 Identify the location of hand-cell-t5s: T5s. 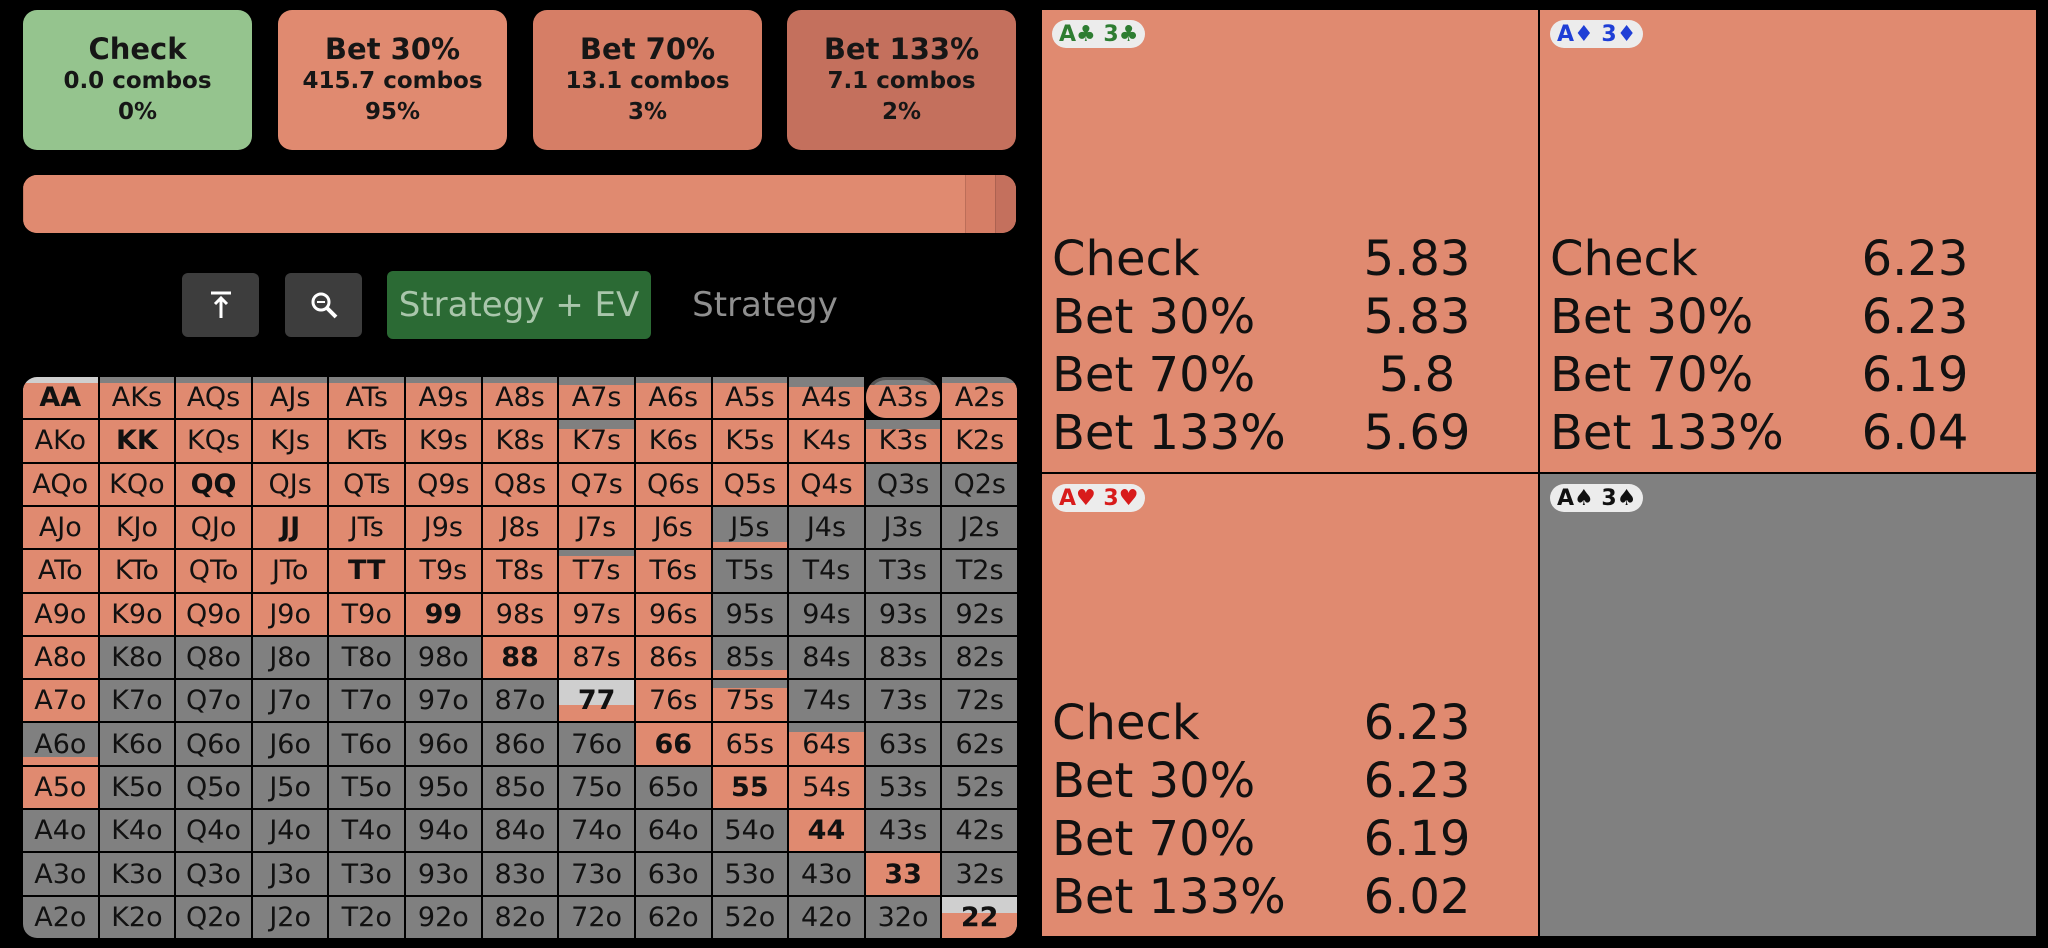
(750, 571).